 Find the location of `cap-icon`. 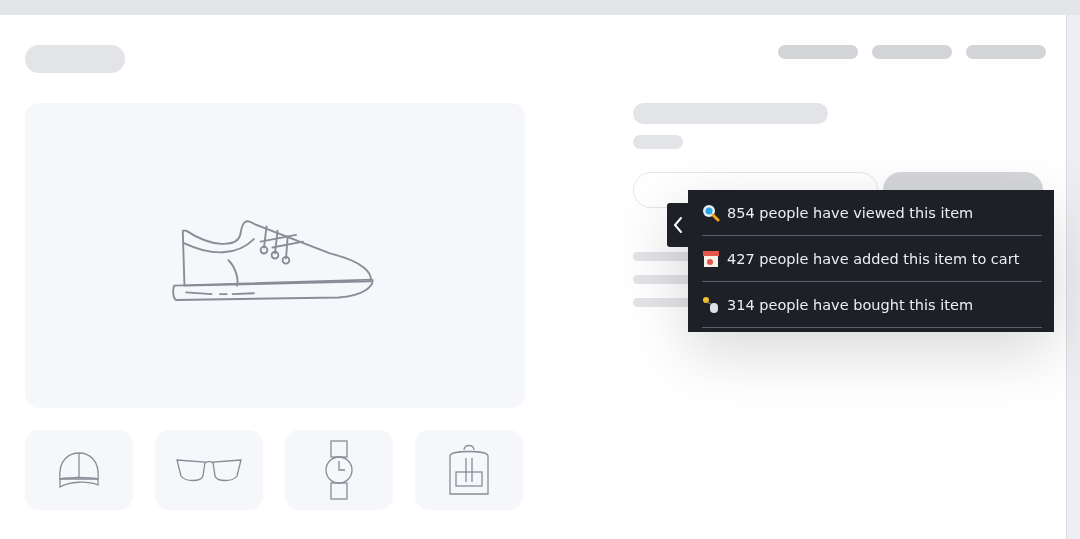

cap-icon is located at coordinates (79, 470).